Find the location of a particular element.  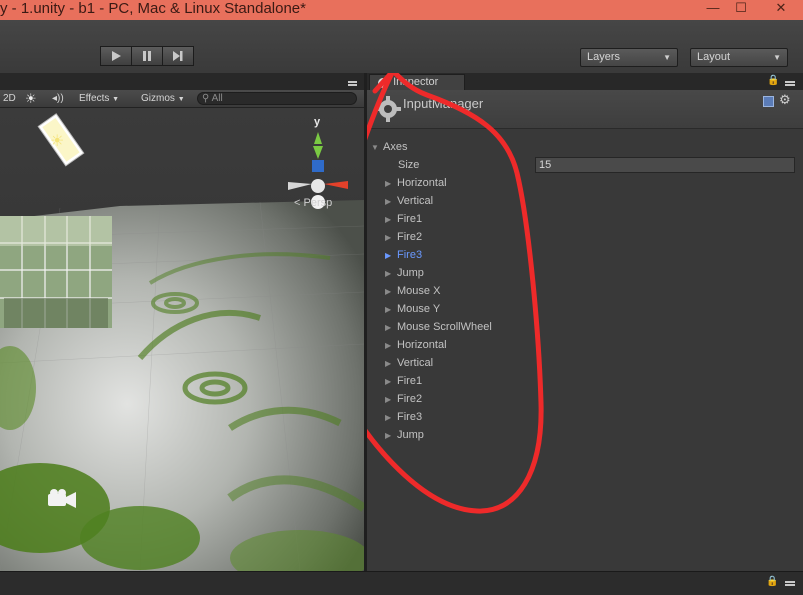

gizmos-dropdown: Gizmos ▼ is located at coordinates (163, 98).